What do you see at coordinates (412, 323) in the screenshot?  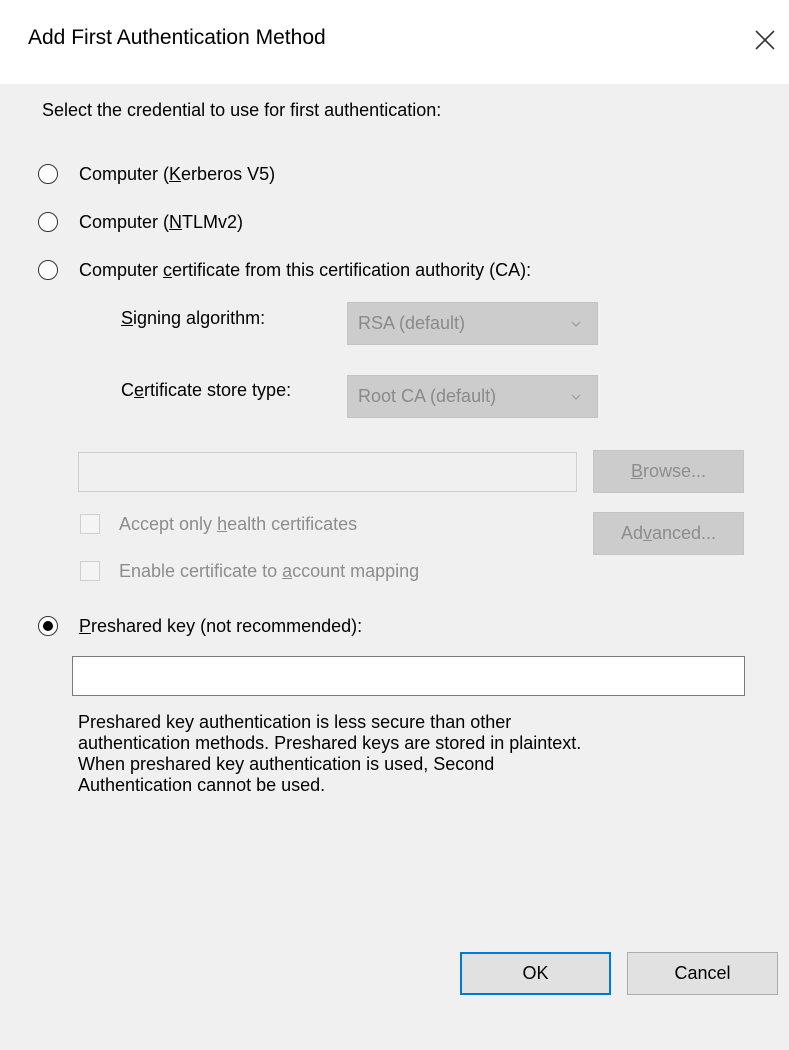 I see `signing-algorithm-value: RSA (default)` at bounding box center [412, 323].